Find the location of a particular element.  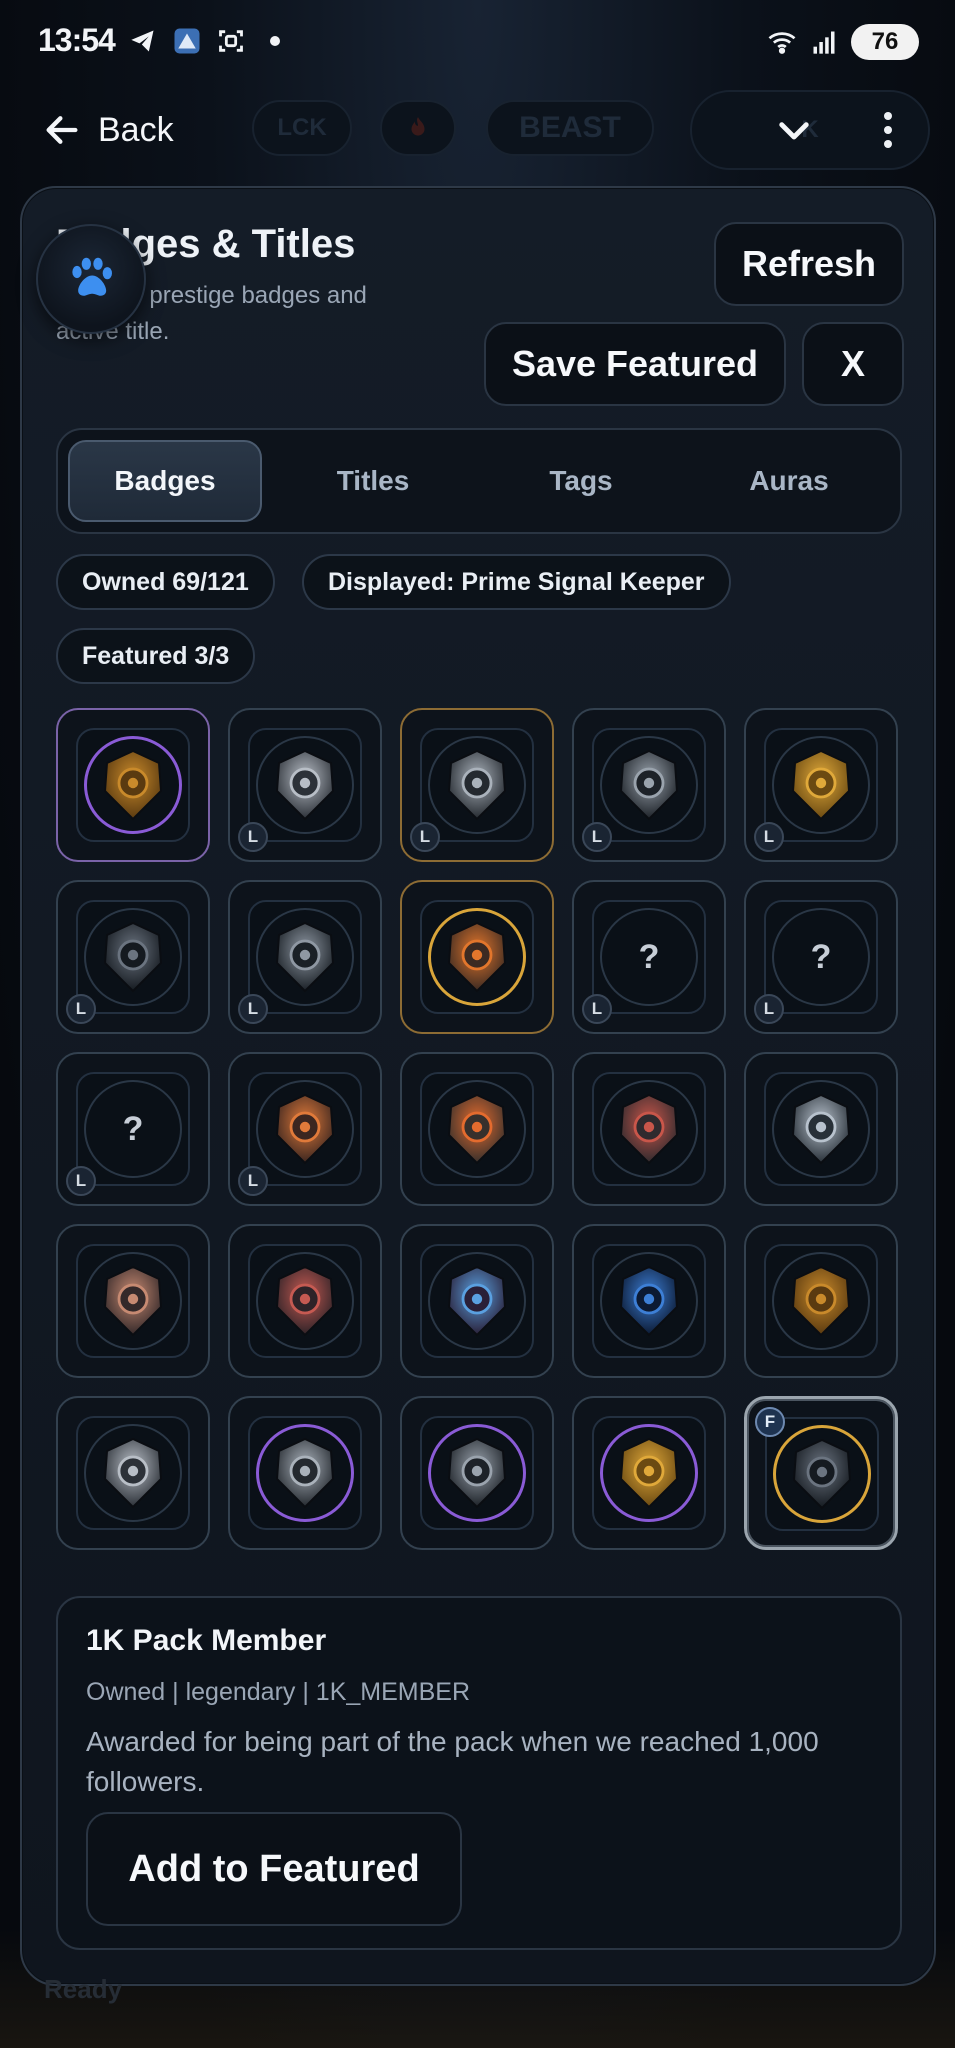

red-orb-shield-badge-icon is located at coordinates (821, 1301).